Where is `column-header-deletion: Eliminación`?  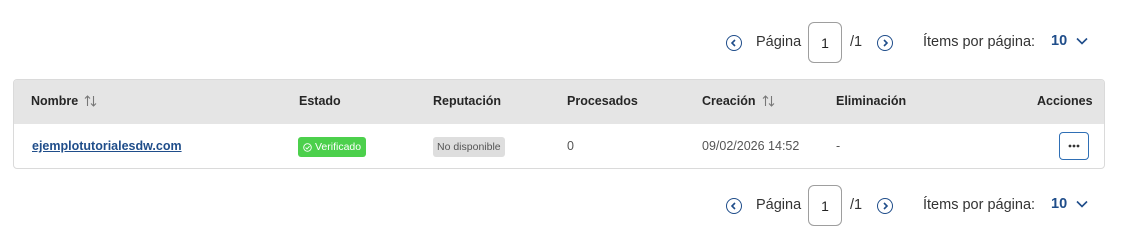
column-header-deletion: Eliminación is located at coordinates (871, 101).